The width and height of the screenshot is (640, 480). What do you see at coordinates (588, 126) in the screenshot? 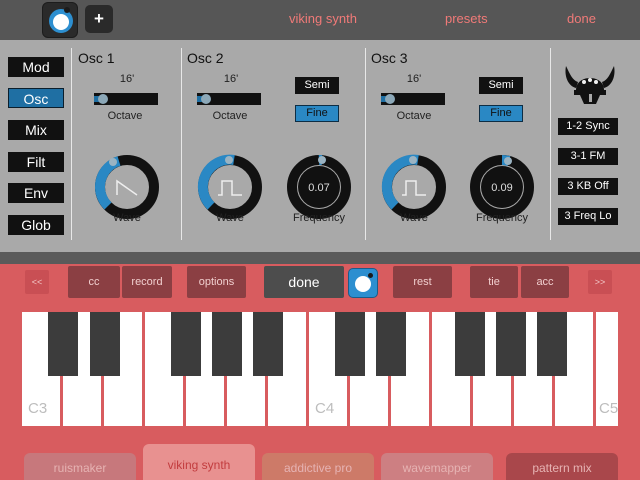
I see `option-1-2-sync: 1-2 Sync` at bounding box center [588, 126].